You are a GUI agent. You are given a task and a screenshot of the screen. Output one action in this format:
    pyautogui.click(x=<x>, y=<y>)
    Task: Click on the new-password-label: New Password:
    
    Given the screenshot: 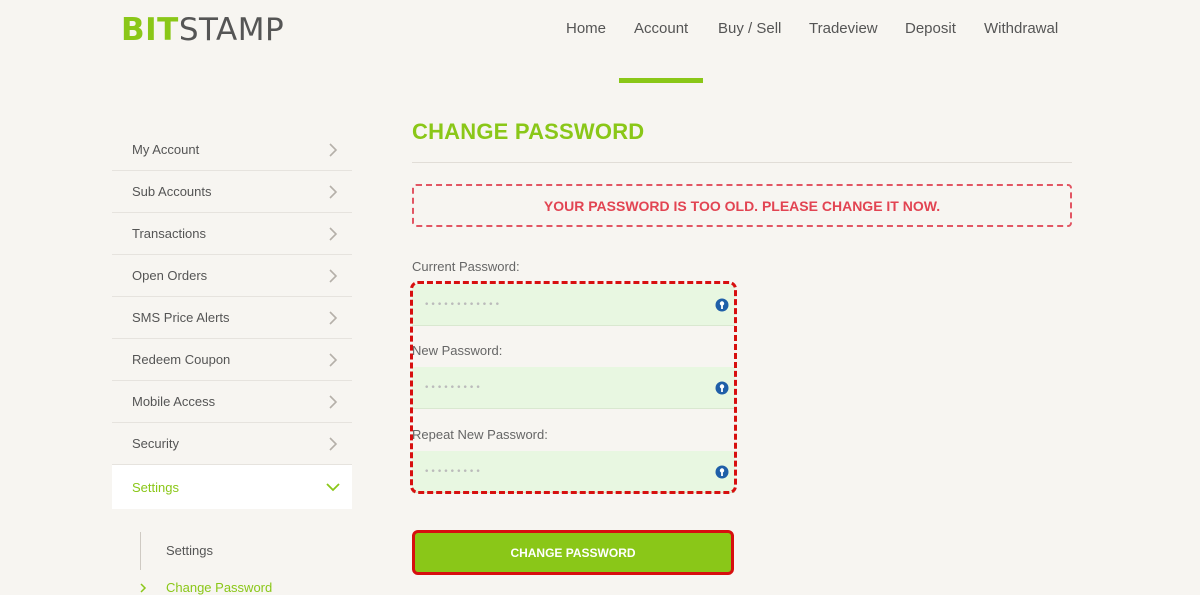 What is the action you would take?
    pyautogui.click(x=457, y=350)
    